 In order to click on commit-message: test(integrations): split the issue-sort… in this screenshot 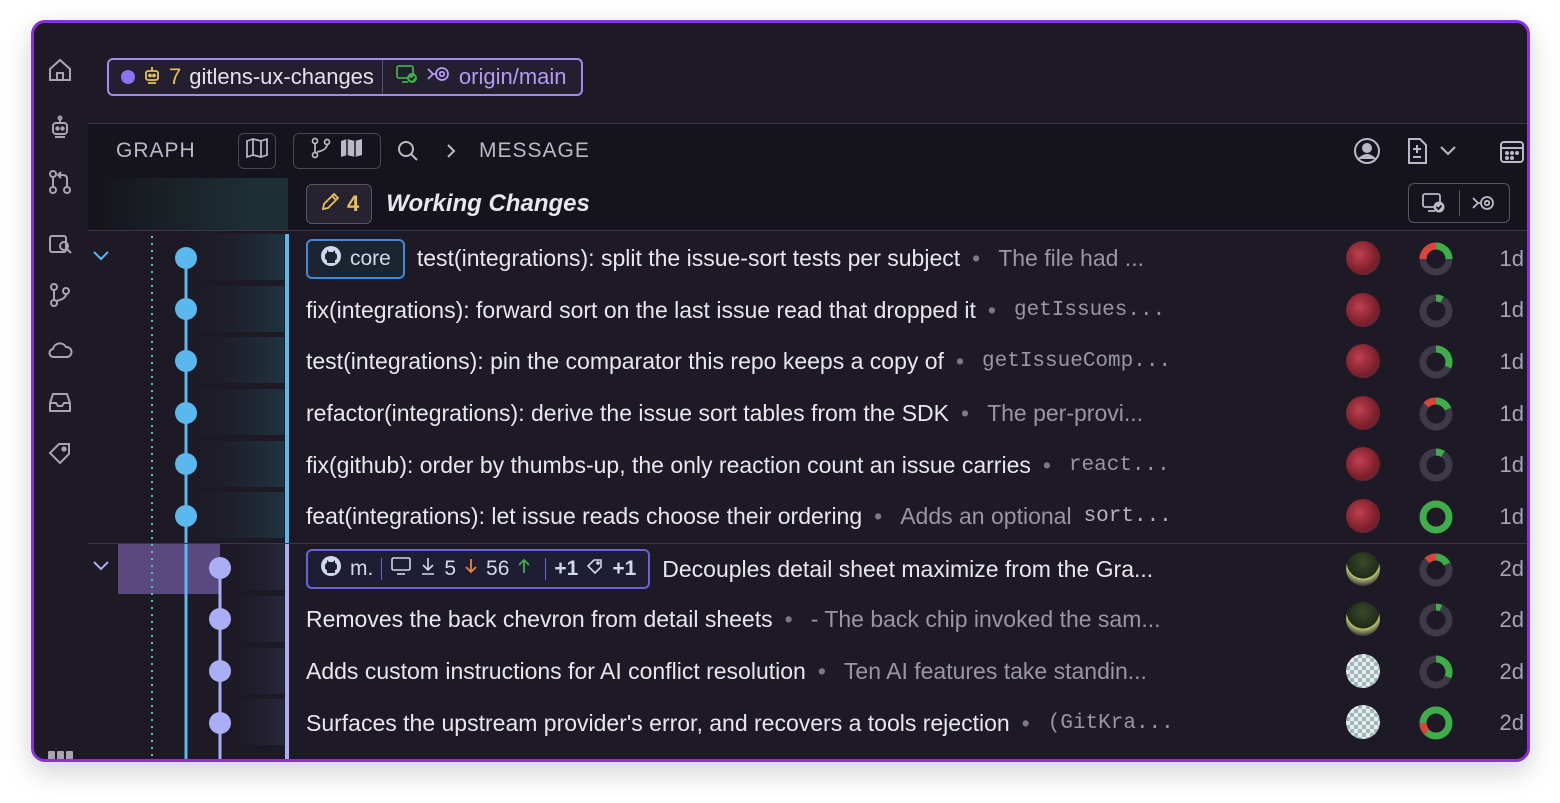, I will do `click(688, 258)`.